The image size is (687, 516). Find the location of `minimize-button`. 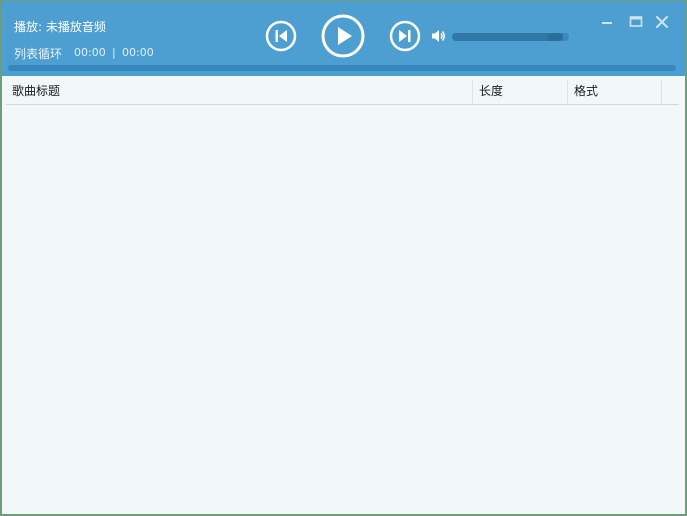

minimize-button is located at coordinates (607, 22).